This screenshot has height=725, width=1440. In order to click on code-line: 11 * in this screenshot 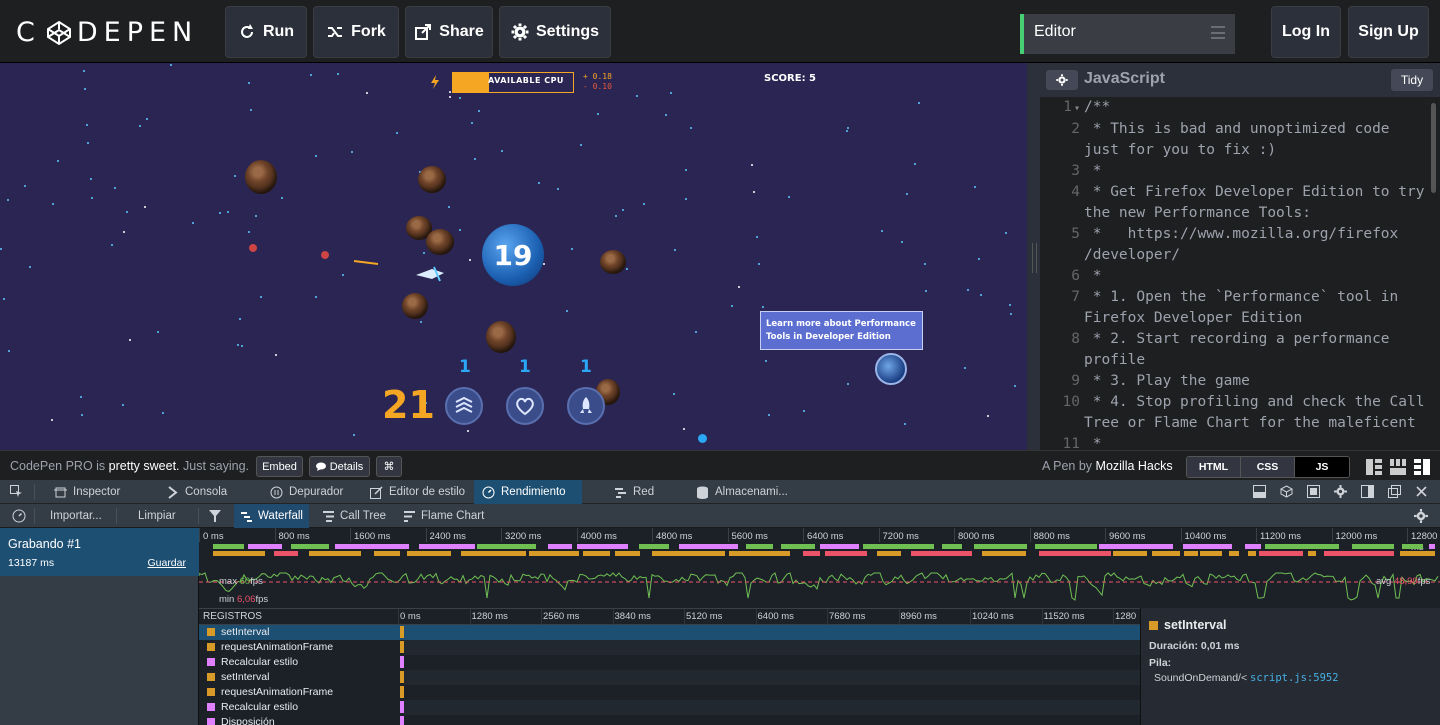, I will do `click(1240, 442)`.